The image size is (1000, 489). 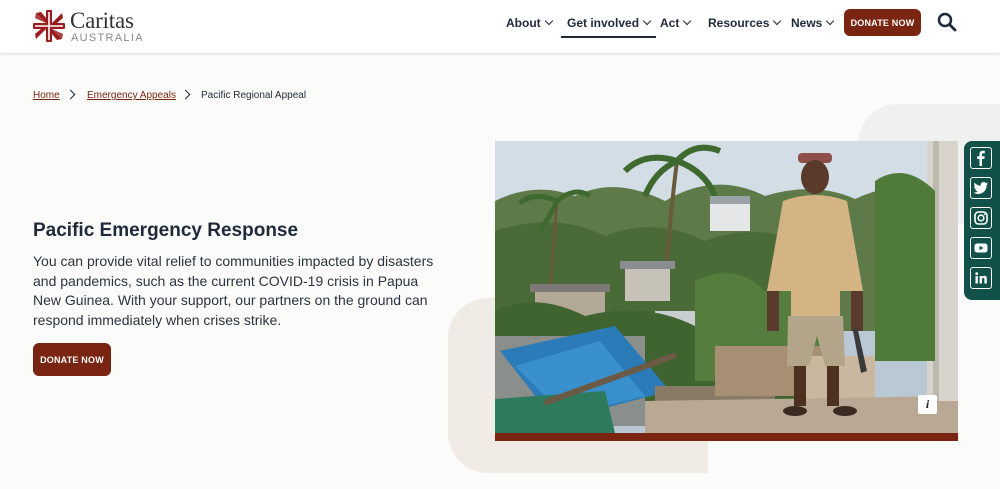 I want to click on photo-accent-bar, so click(x=726, y=437).